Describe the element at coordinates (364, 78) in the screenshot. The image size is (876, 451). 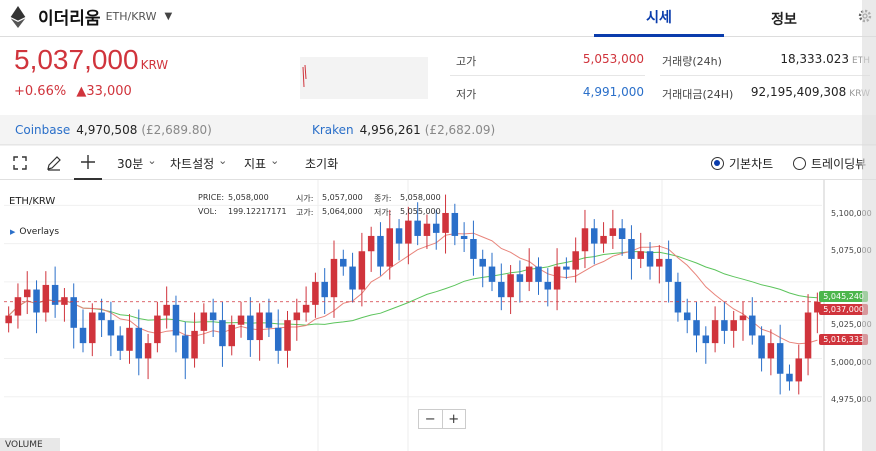
I see `mini-chart` at that location.